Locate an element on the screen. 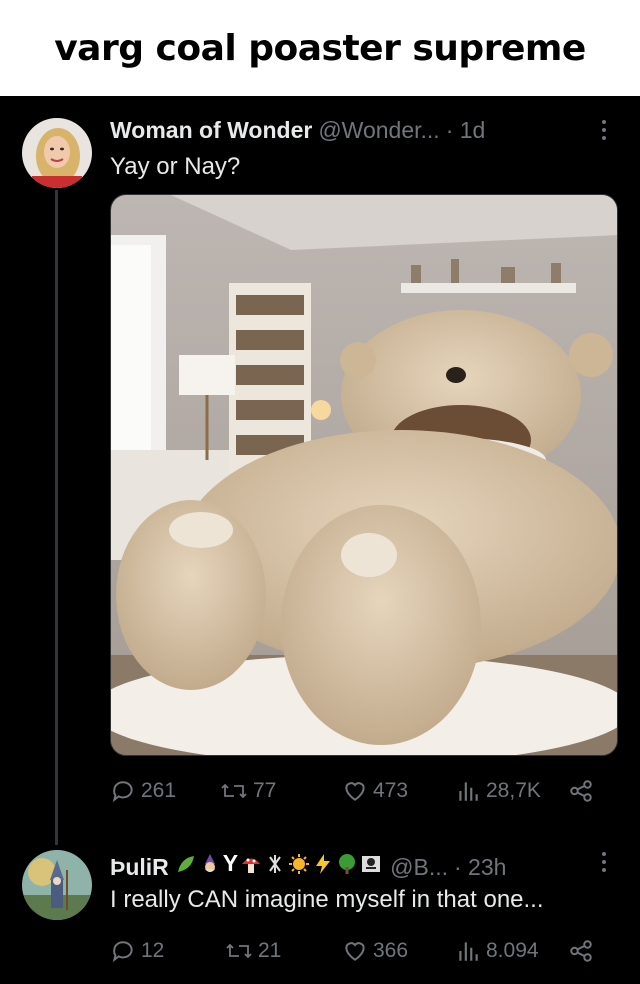 The image size is (640, 984). retweet-button: 77 is located at coordinates (248, 791).